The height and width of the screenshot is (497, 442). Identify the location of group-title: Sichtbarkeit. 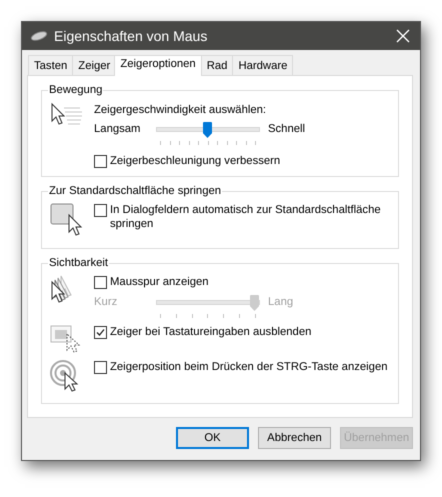
(79, 263).